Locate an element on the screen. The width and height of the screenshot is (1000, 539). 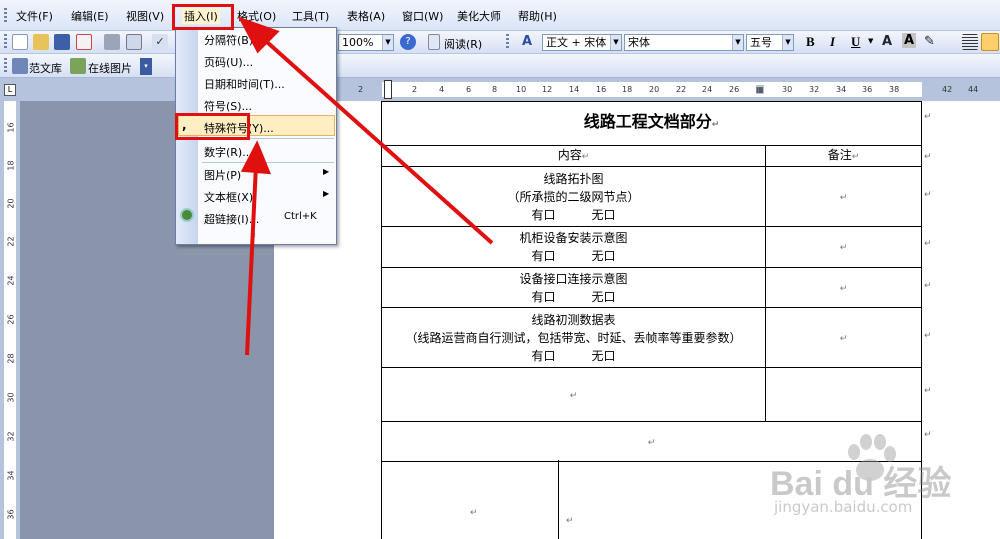
annotation-arrowhead is located at coordinates (256, 157).